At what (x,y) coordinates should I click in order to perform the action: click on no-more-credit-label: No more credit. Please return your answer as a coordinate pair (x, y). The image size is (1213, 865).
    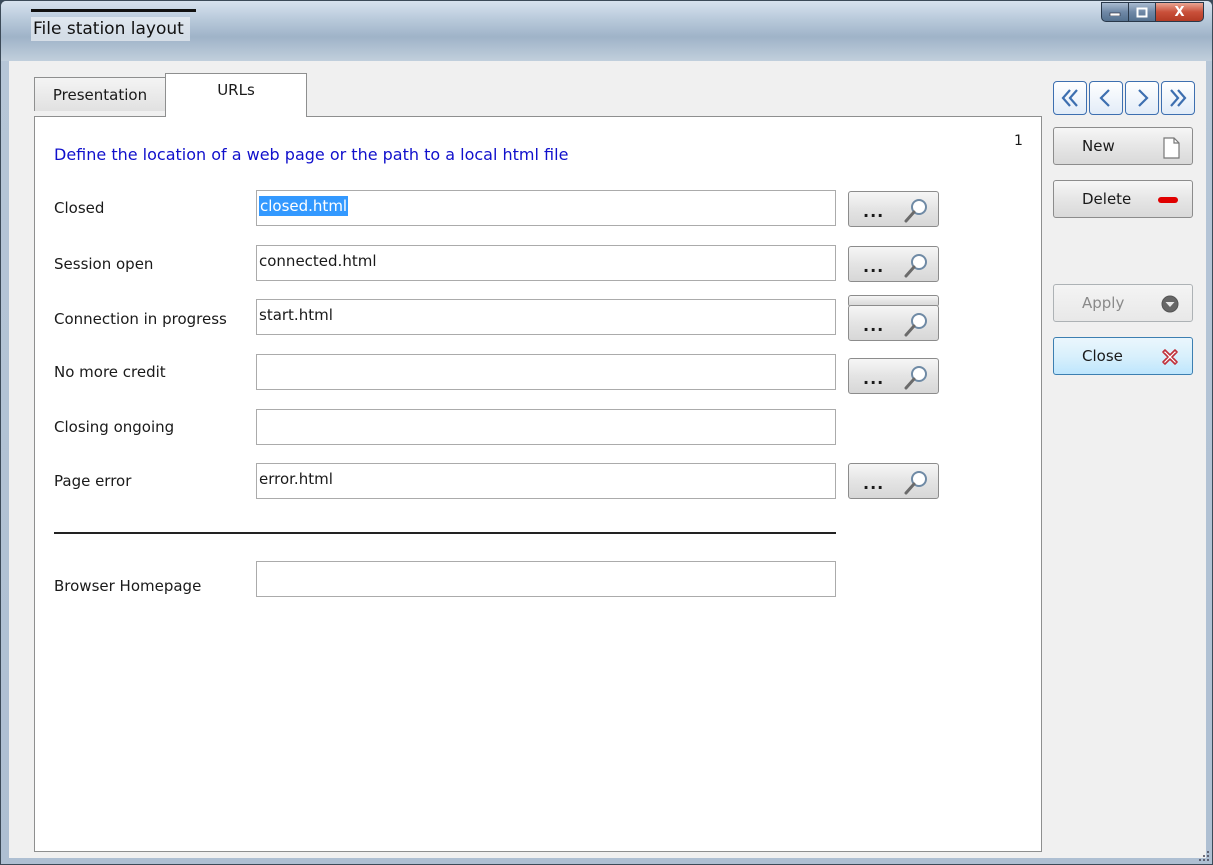
    Looking at the image, I should click on (110, 372).